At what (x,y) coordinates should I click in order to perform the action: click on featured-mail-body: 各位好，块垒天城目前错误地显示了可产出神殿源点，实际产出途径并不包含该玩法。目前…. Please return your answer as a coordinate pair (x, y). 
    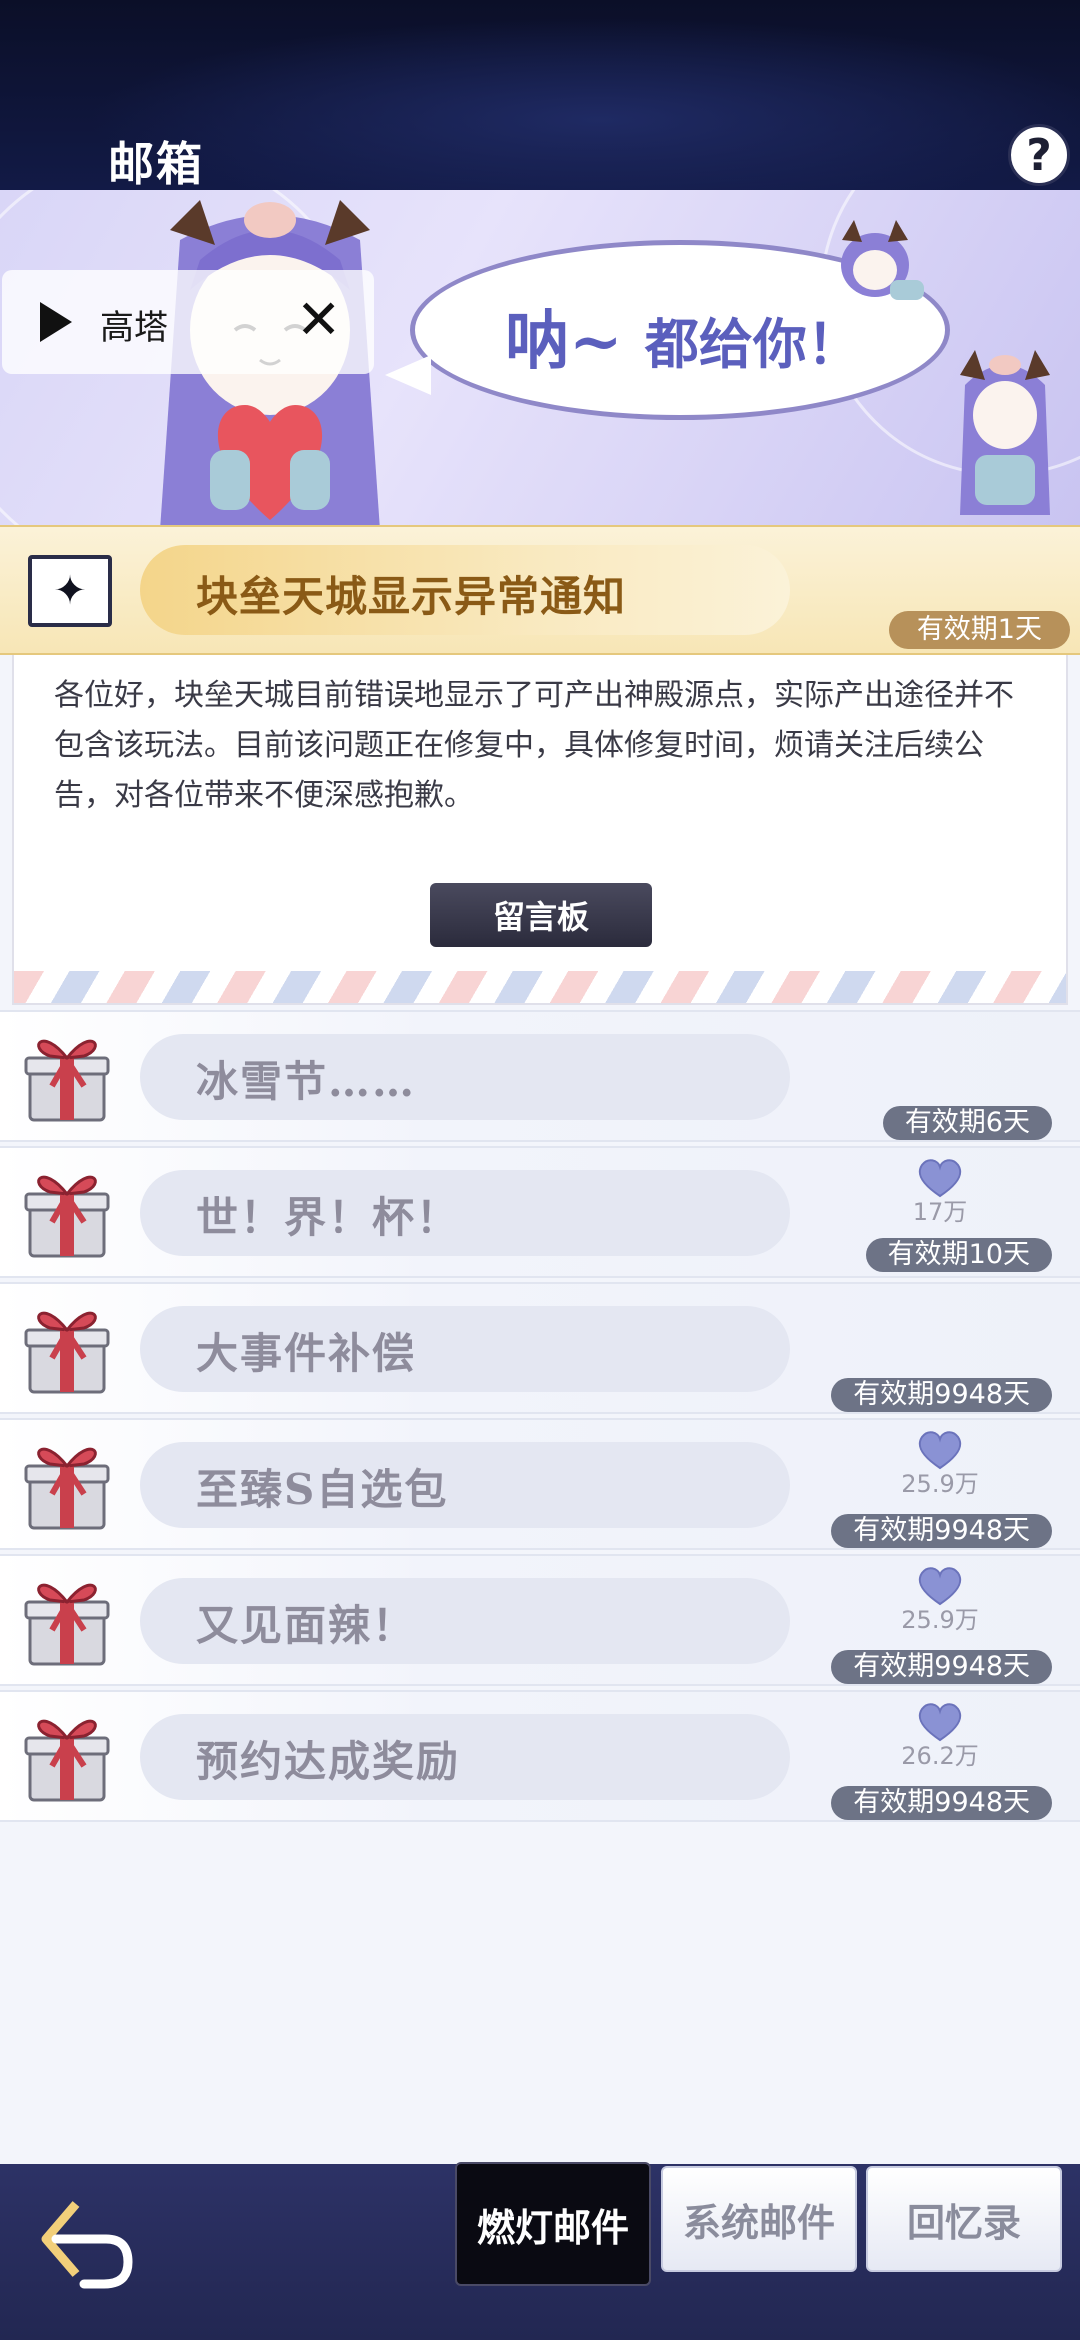
    Looking at the image, I should click on (540, 830).